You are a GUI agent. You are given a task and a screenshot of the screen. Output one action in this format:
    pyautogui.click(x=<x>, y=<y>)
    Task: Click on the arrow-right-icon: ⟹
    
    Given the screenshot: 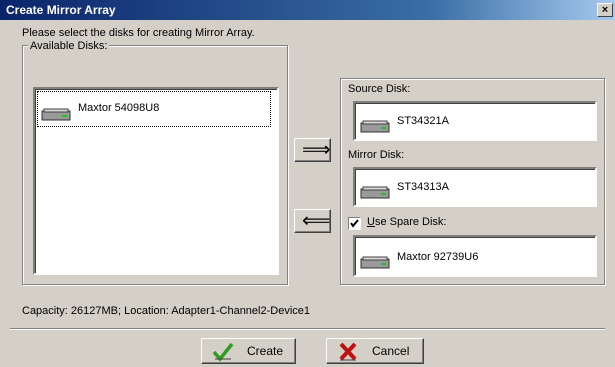 What is the action you would take?
    pyautogui.click(x=316, y=150)
    